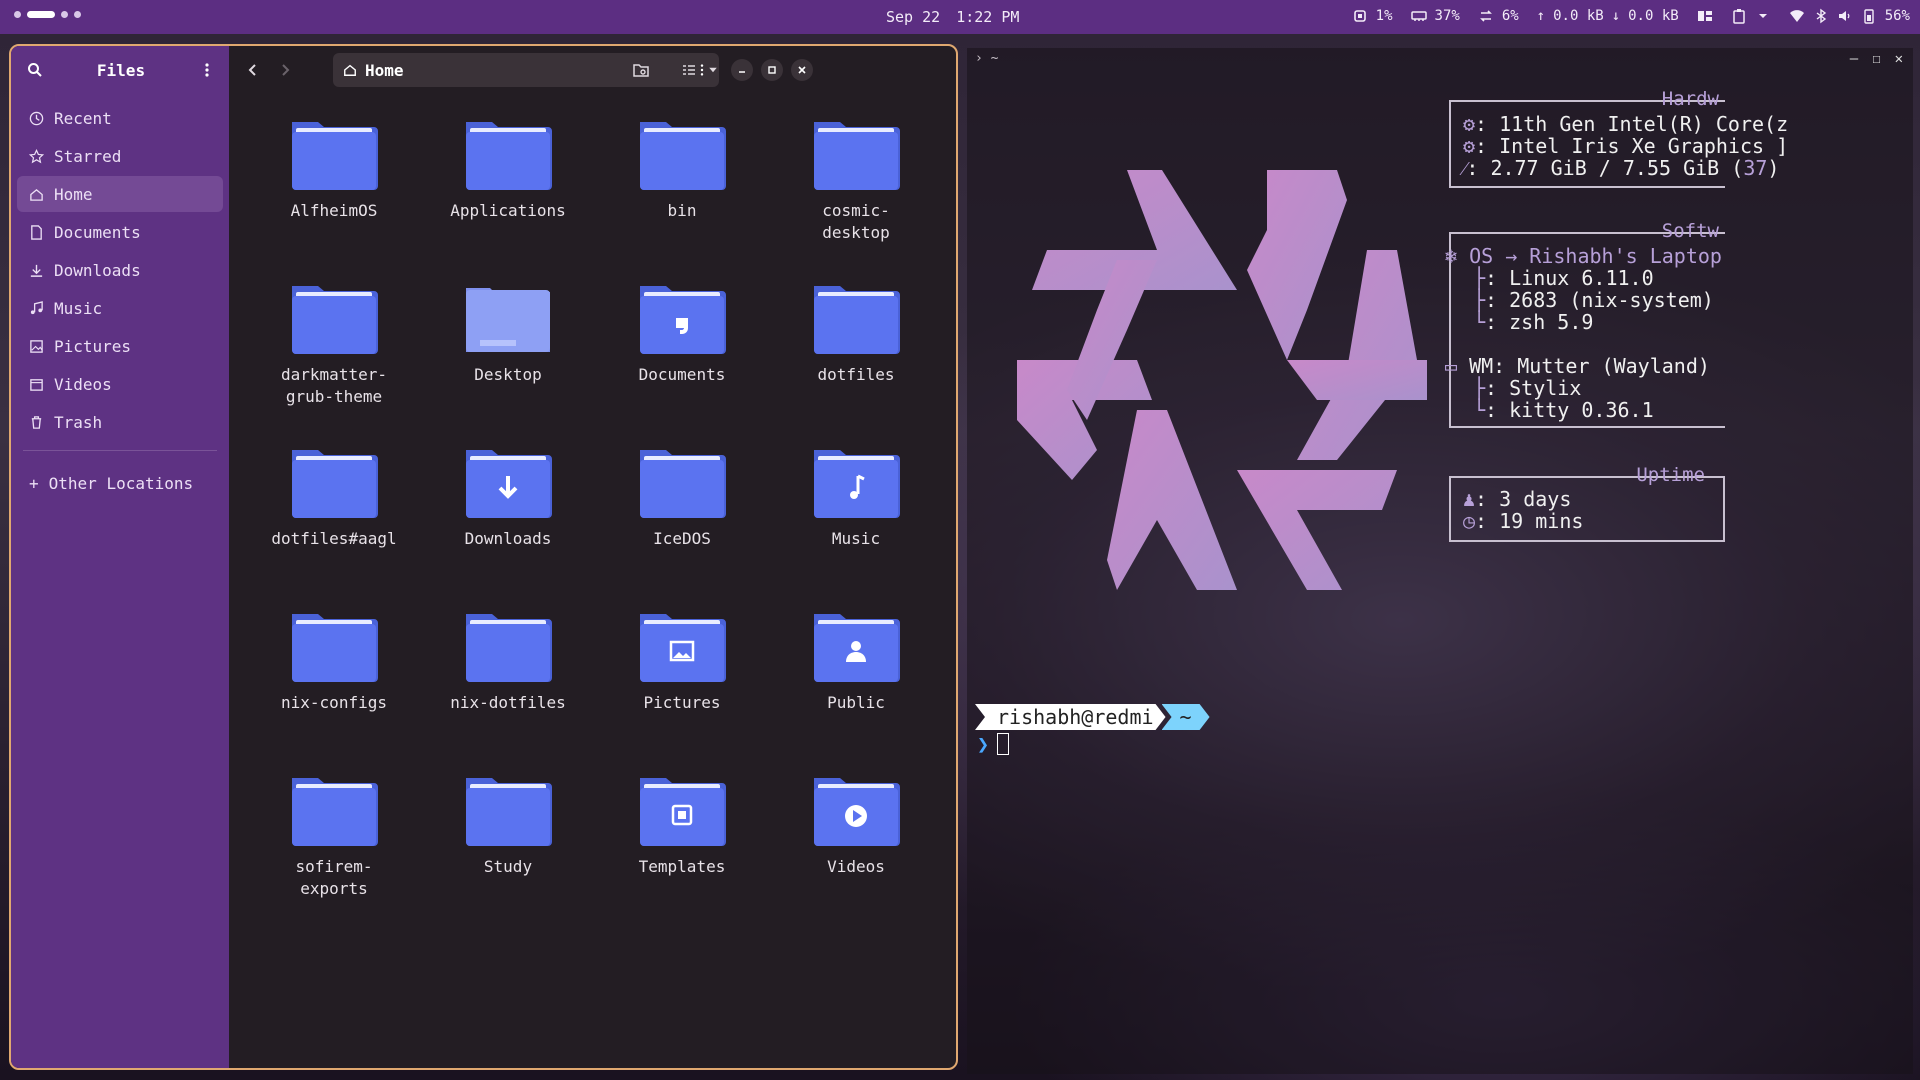 This screenshot has width=1920, height=1080. Describe the element at coordinates (856, 702) in the screenshot. I see `file-label: Public` at that location.